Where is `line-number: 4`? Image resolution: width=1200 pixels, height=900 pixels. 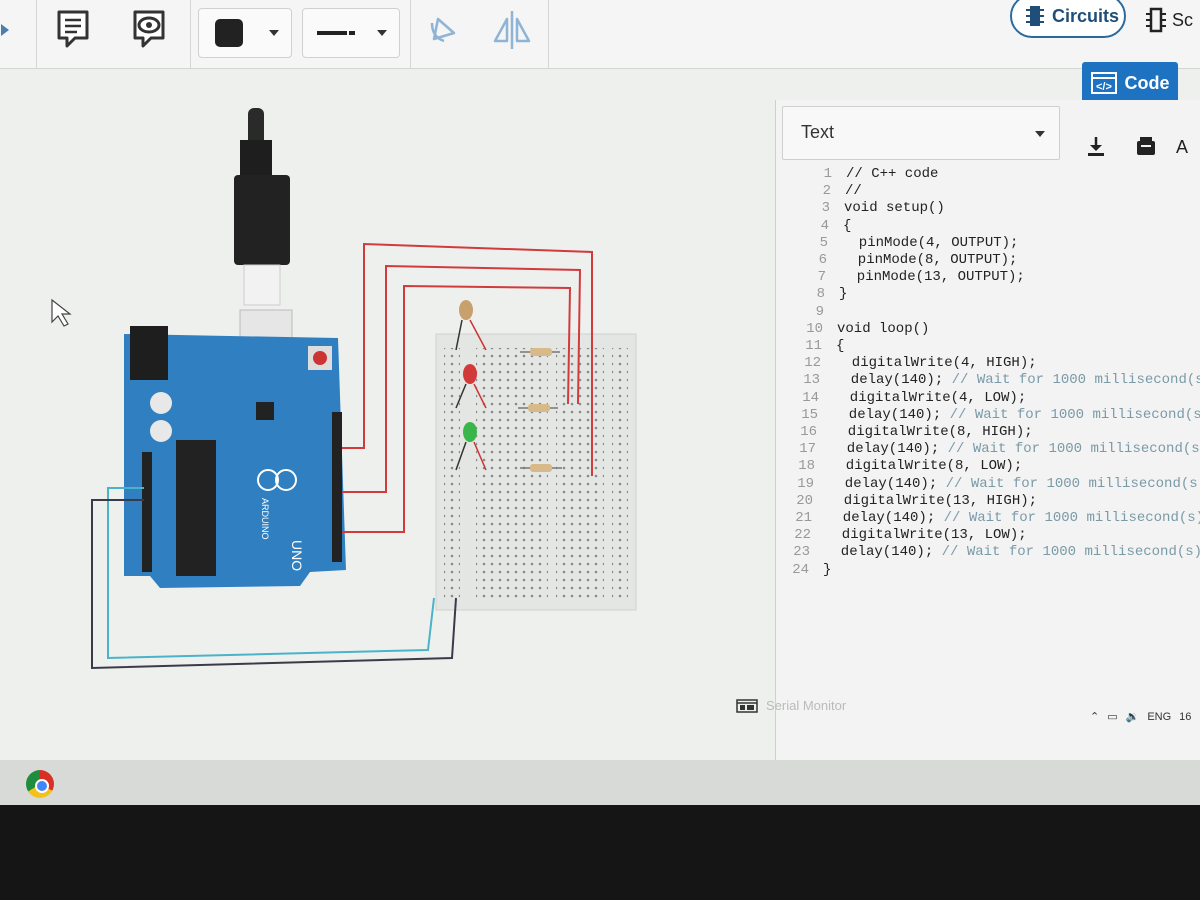 line-number: 4 is located at coordinates (824, 225).